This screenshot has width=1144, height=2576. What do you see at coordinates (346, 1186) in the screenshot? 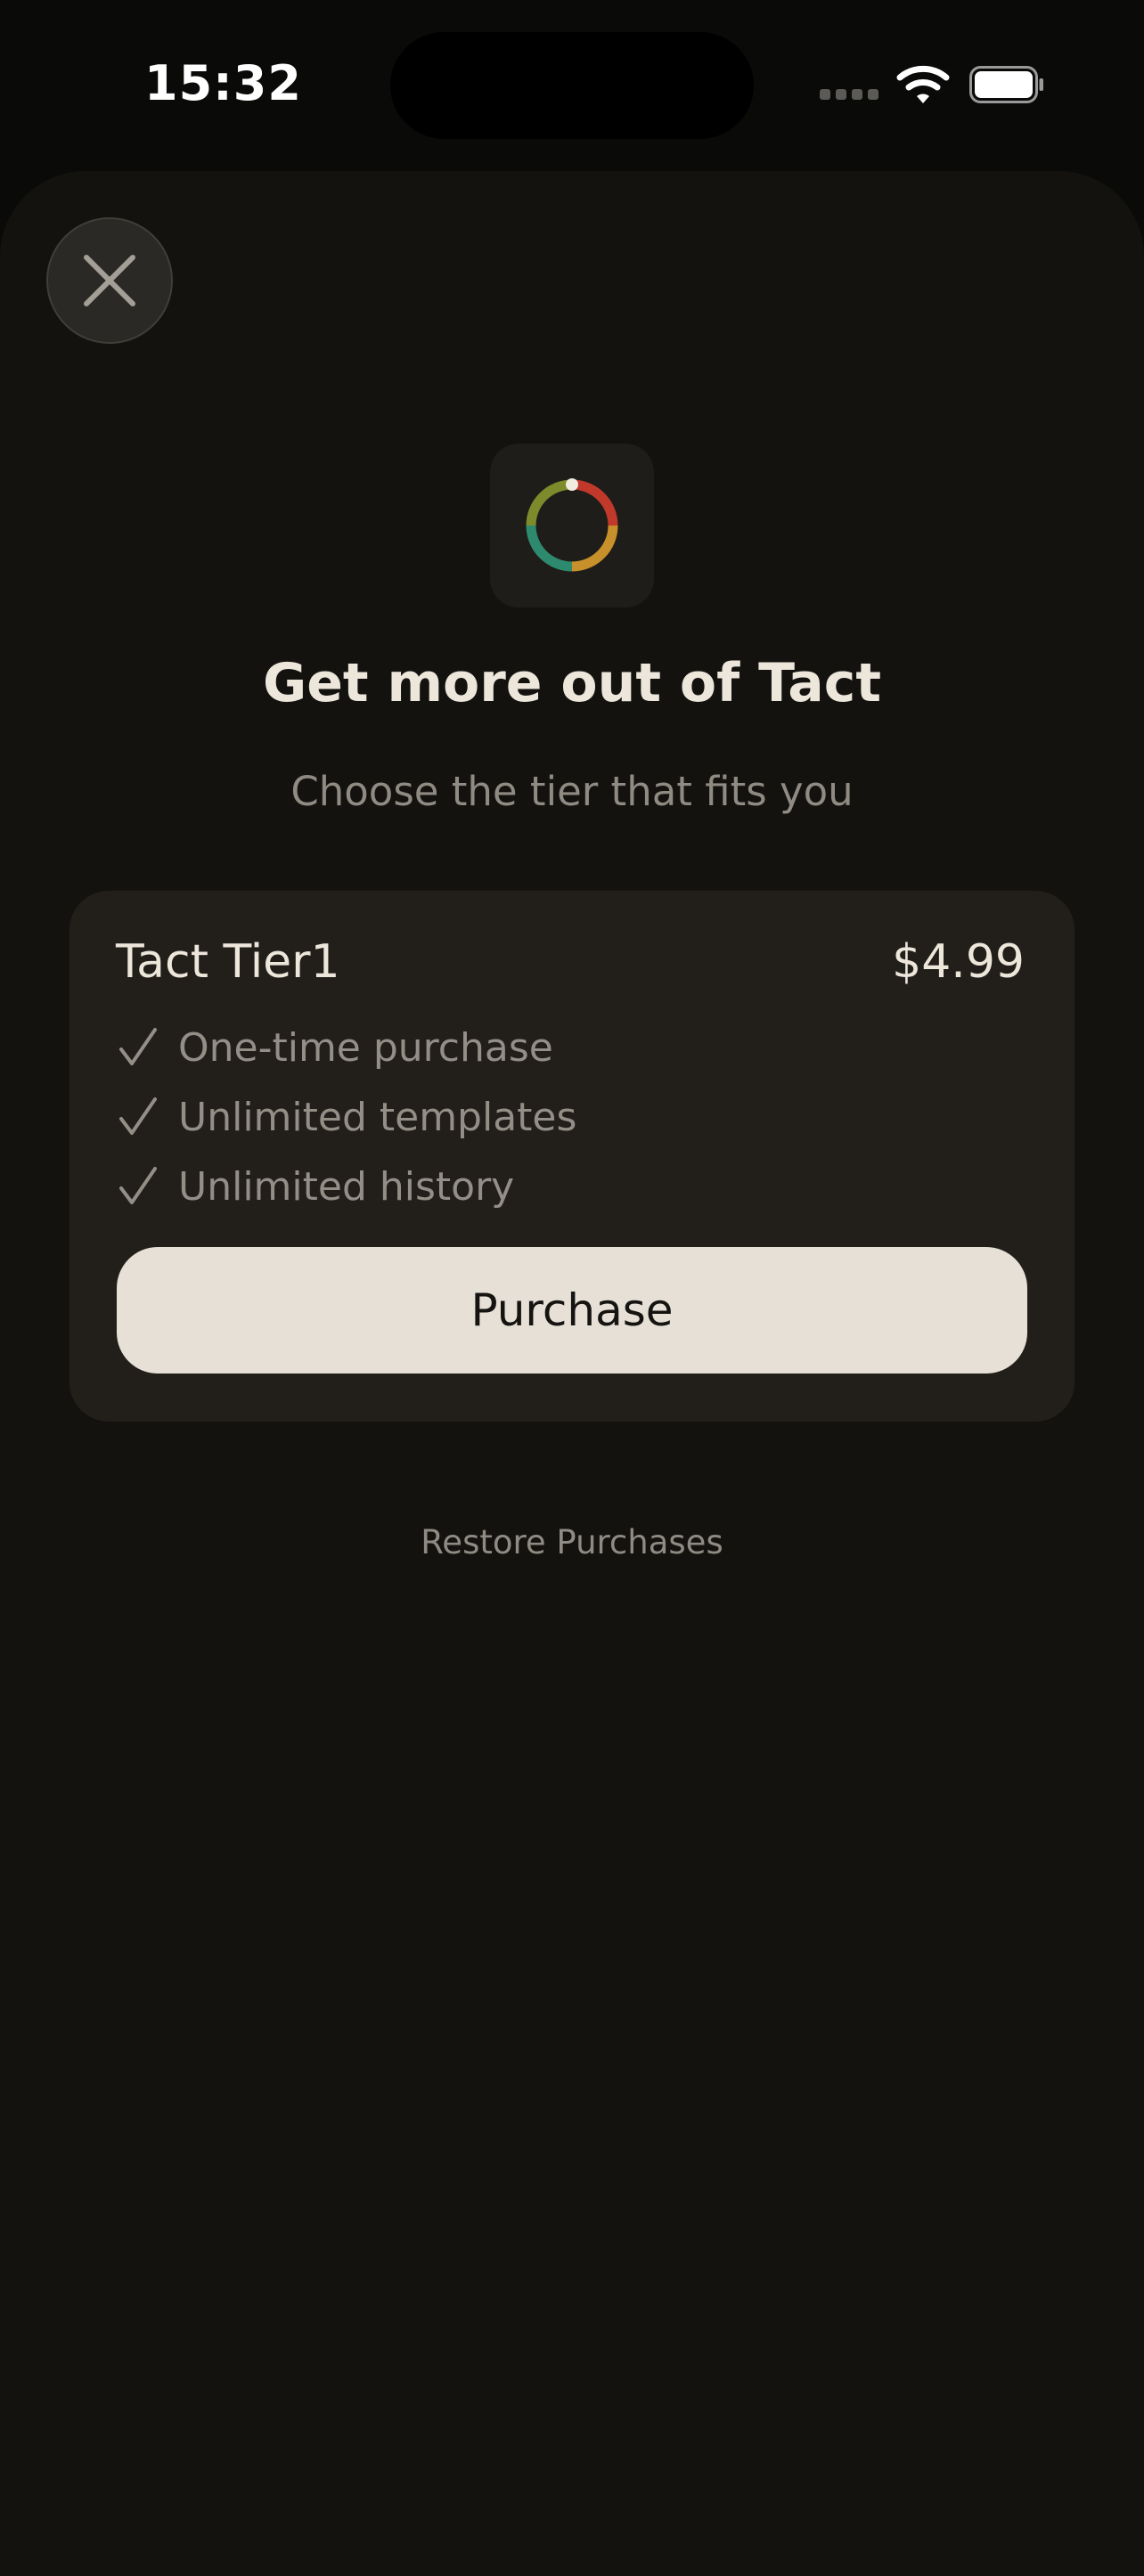
I see `feature-label: Unlimited history` at bounding box center [346, 1186].